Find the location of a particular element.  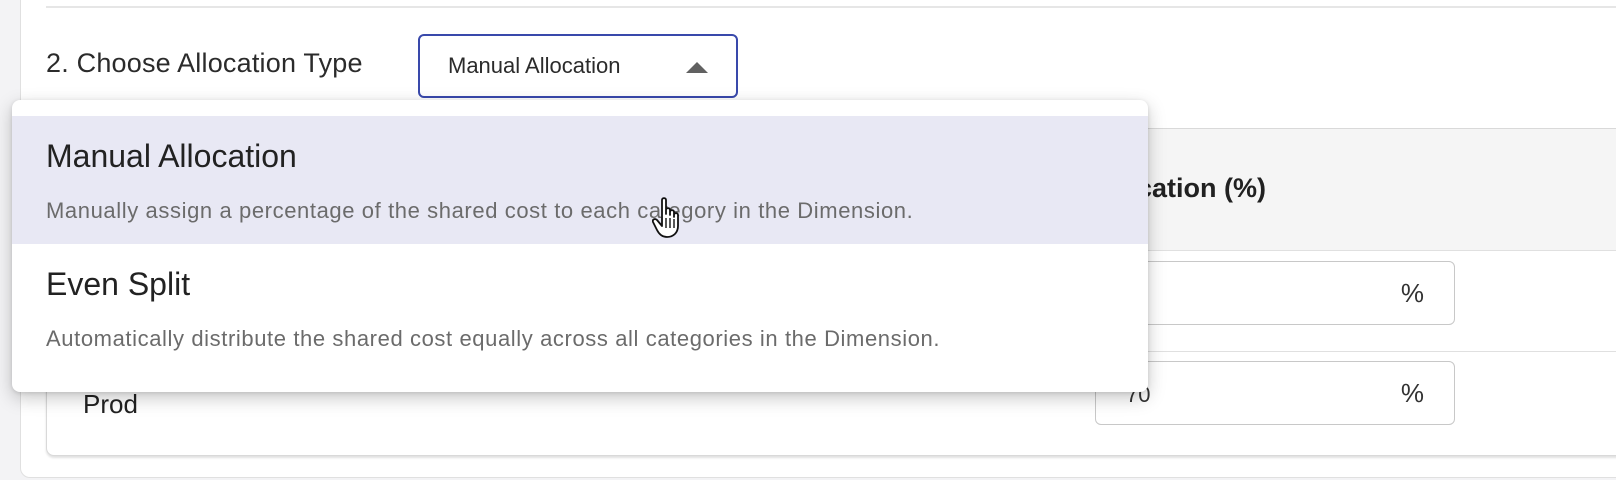

hand-pointer-icon is located at coordinates (665, 217).